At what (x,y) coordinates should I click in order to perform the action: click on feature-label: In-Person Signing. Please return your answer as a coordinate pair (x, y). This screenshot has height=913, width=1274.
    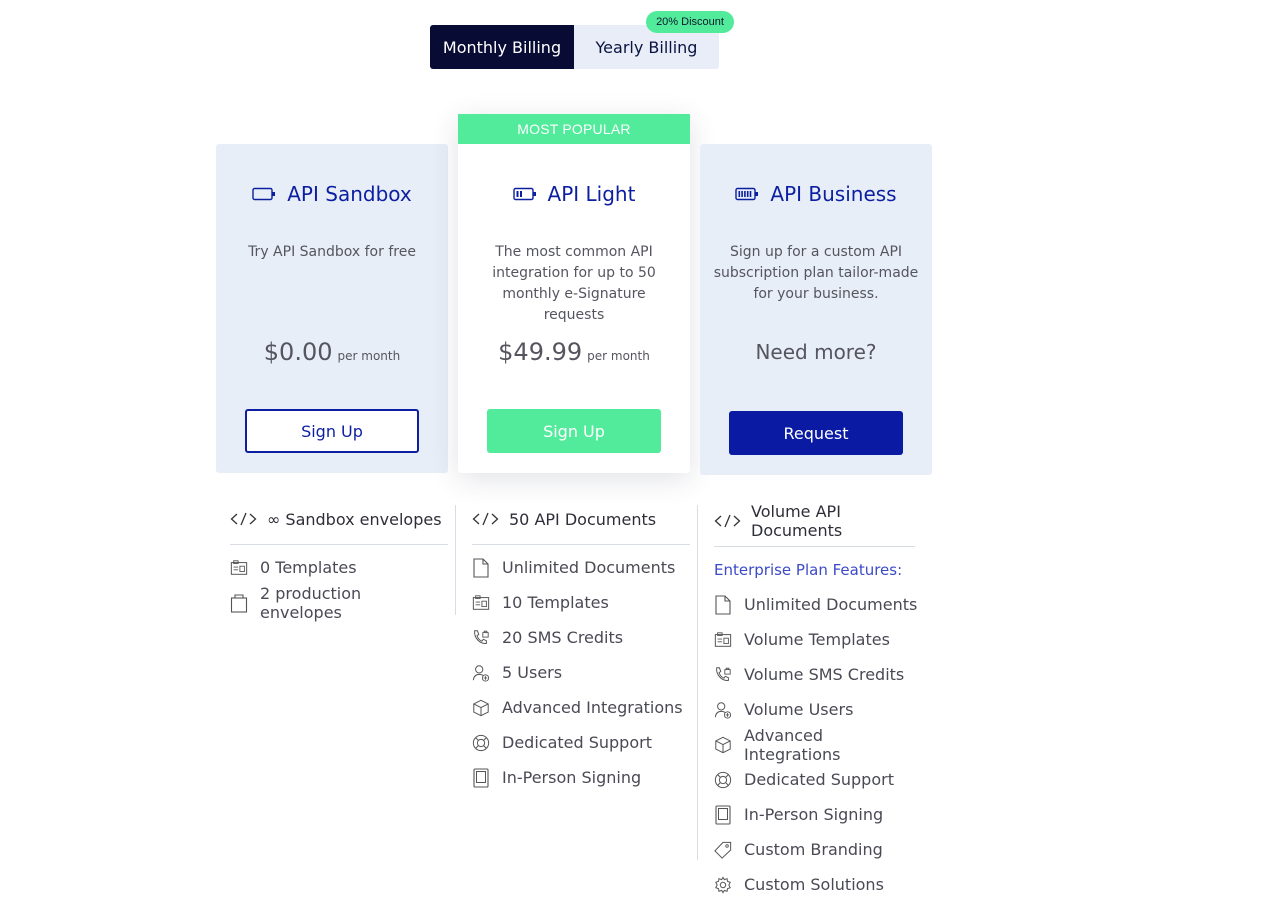
    Looking at the image, I should click on (572, 777).